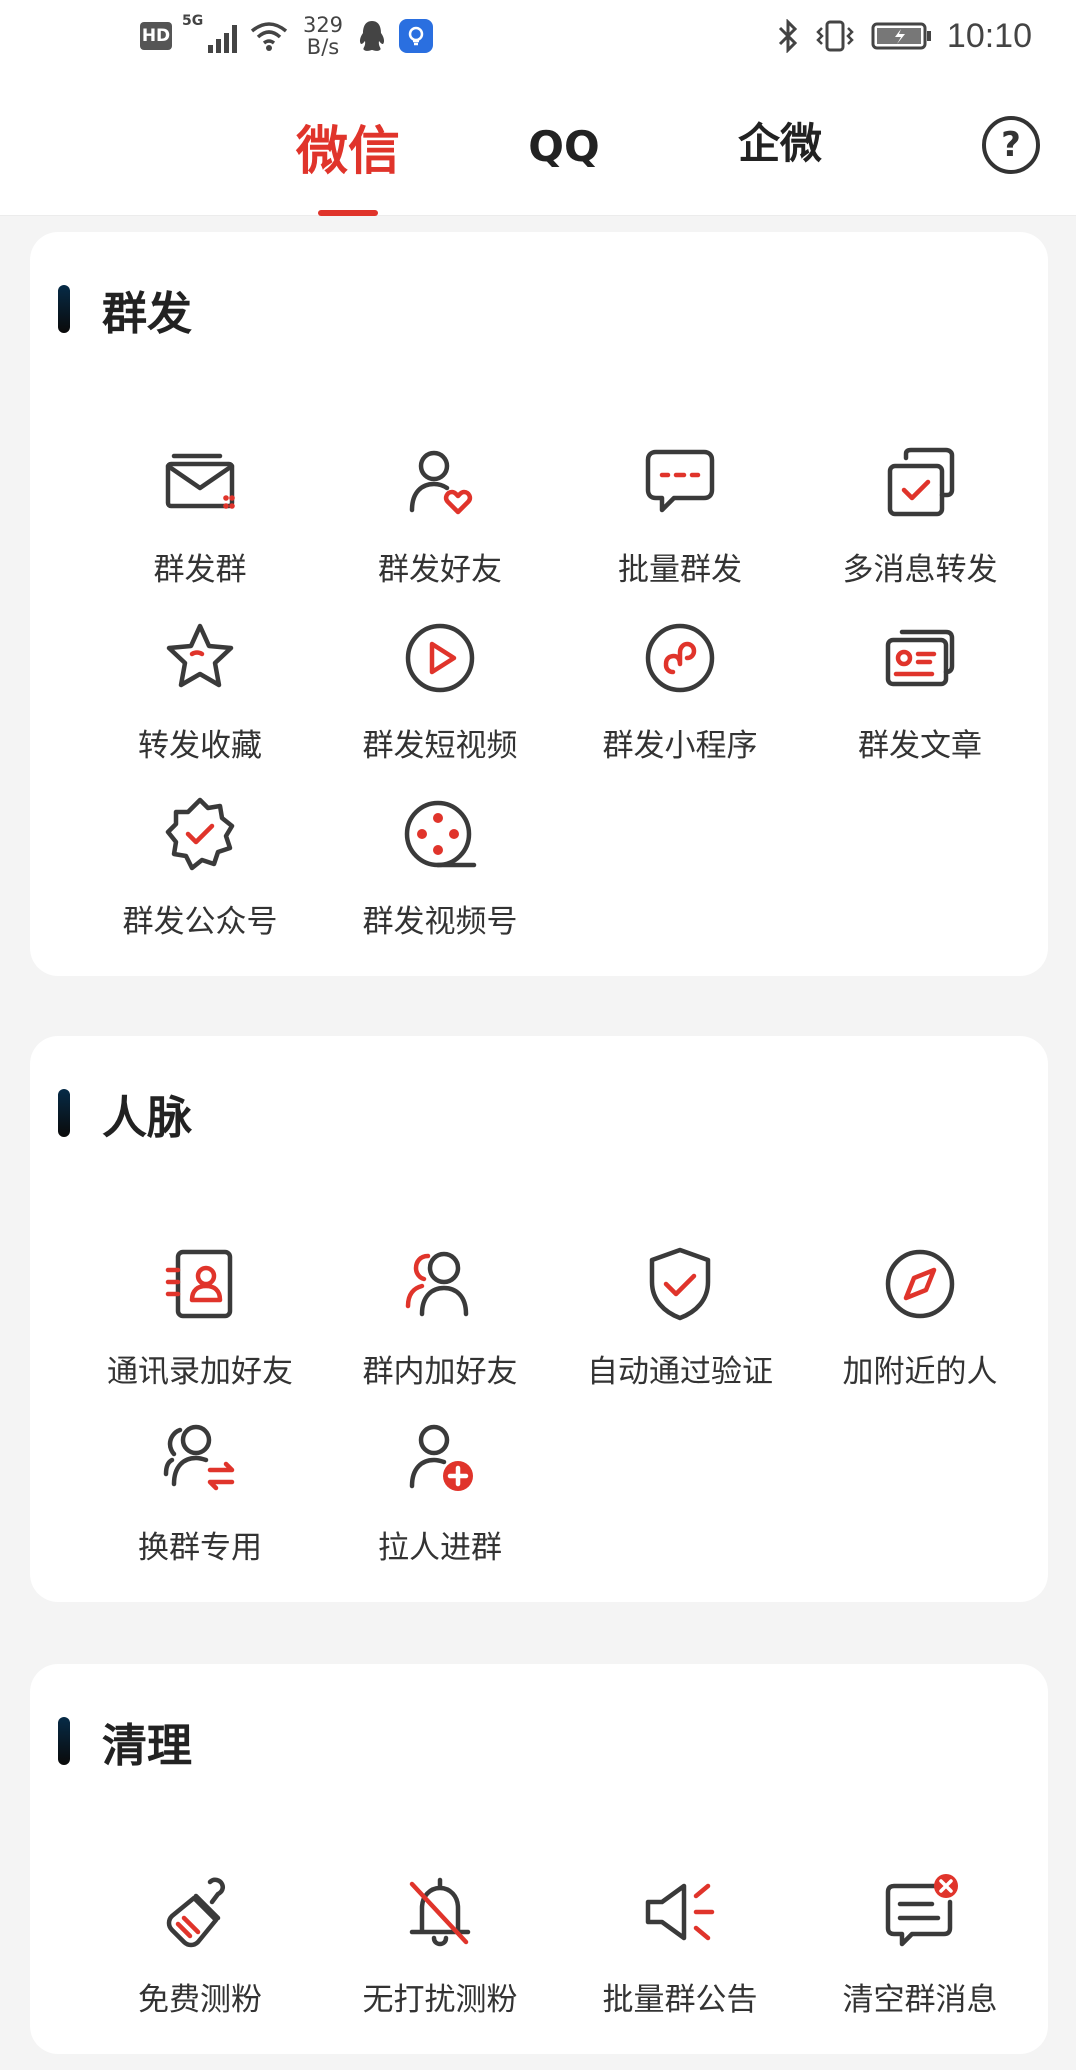 Image resolution: width=1076 pixels, height=2070 pixels. What do you see at coordinates (372, 36) in the screenshot?
I see `qq-penguin-icon` at bounding box center [372, 36].